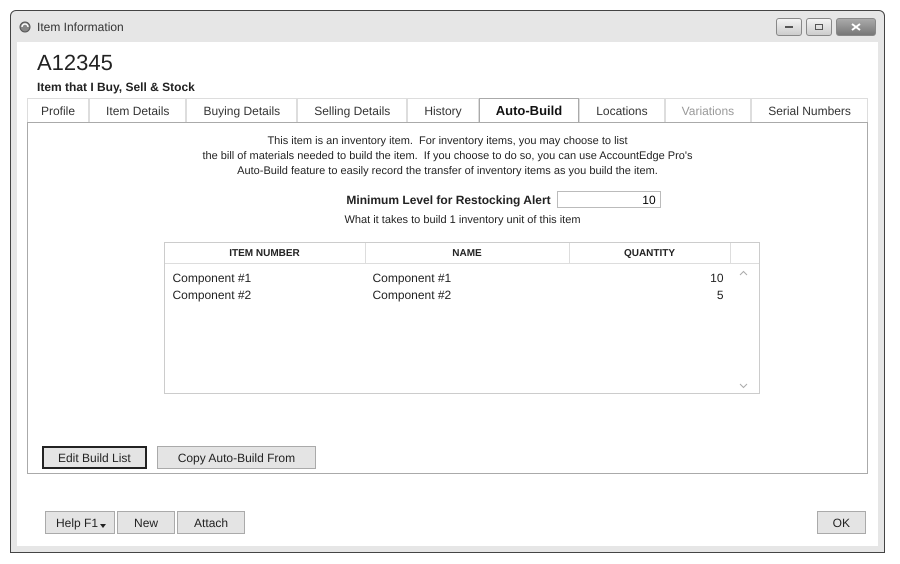  What do you see at coordinates (529, 110) in the screenshot?
I see `tab: Auto-Build` at bounding box center [529, 110].